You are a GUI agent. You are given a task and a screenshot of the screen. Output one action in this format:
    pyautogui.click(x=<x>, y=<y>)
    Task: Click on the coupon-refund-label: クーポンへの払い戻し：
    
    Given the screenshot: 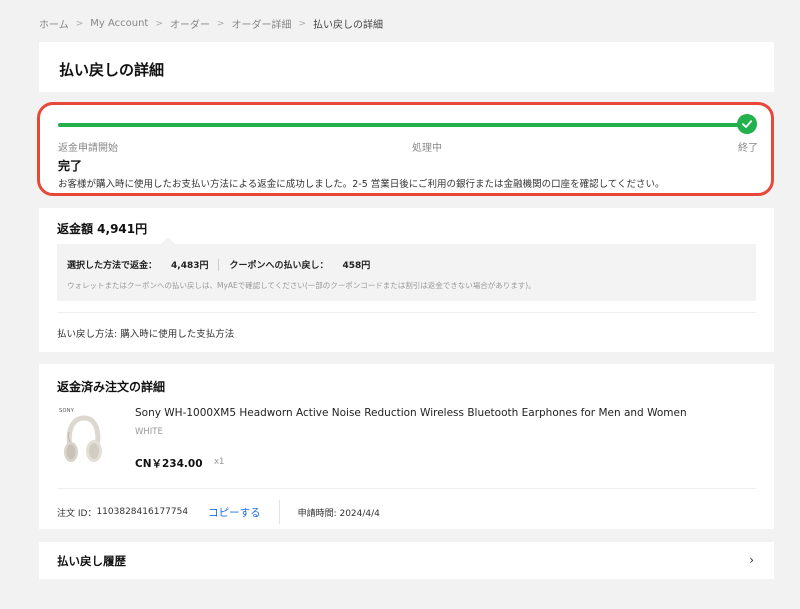 What is the action you would take?
    pyautogui.click(x=279, y=266)
    